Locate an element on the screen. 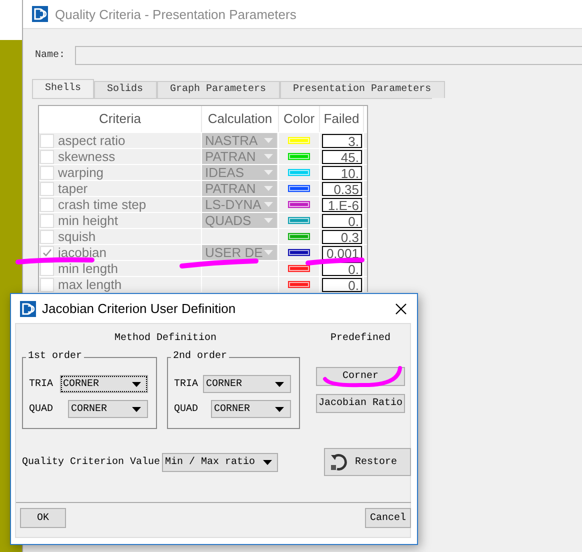 This screenshot has width=582, height=552. close-icon is located at coordinates (401, 308).